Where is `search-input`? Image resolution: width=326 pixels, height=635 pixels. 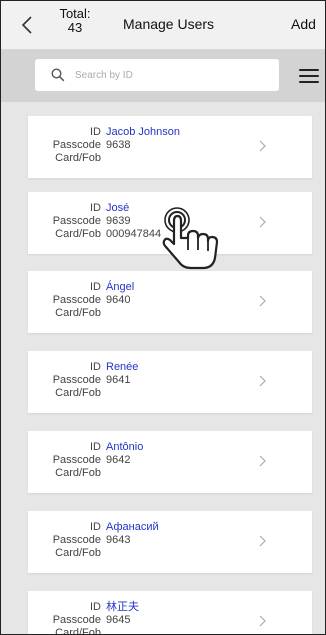
search-input is located at coordinates (175, 75).